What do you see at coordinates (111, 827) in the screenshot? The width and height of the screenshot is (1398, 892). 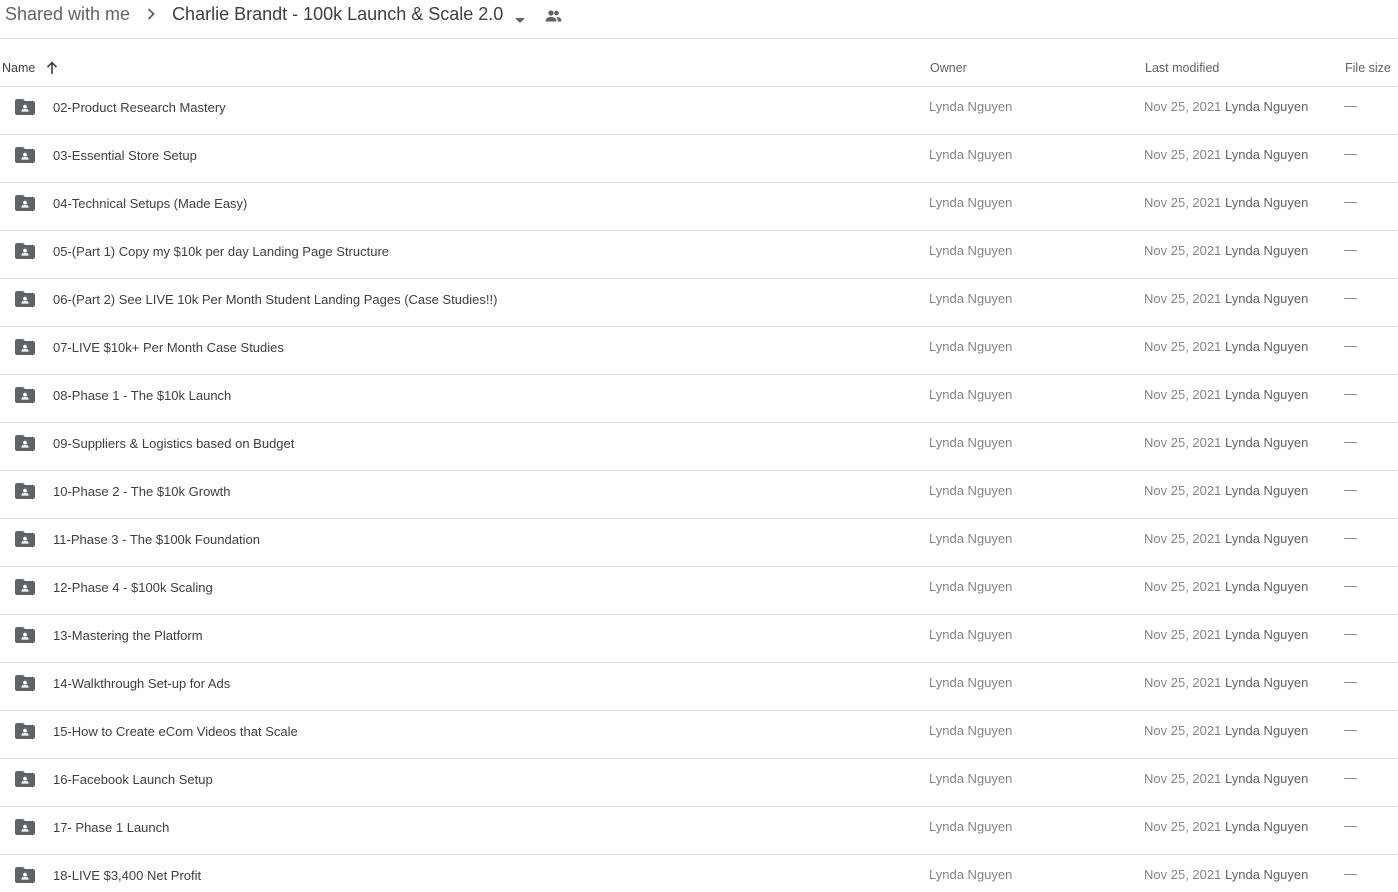 I see `file-name: 17- Phase 1 Launch` at bounding box center [111, 827].